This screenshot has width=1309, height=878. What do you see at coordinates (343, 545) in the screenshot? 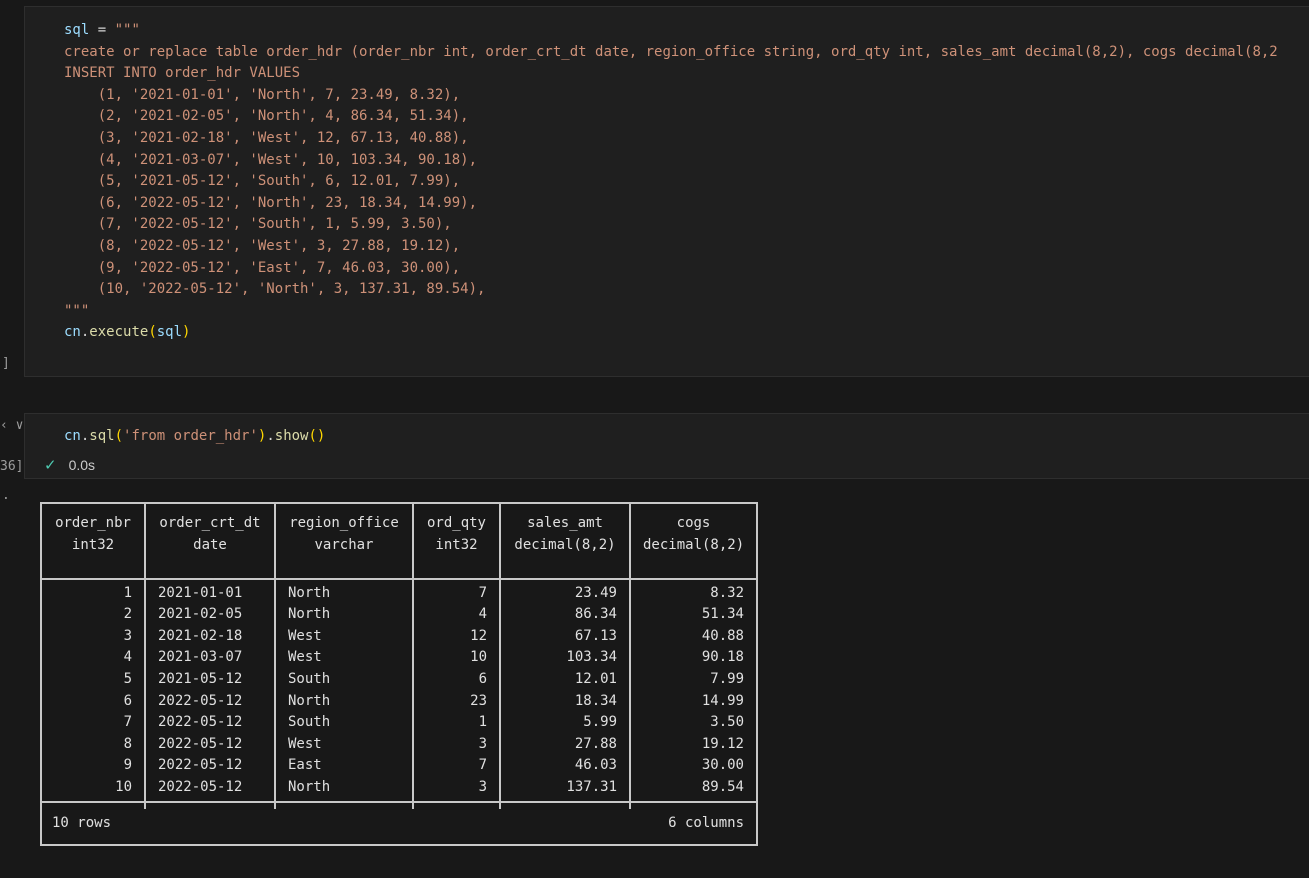
I see `column-type: varchar` at bounding box center [343, 545].